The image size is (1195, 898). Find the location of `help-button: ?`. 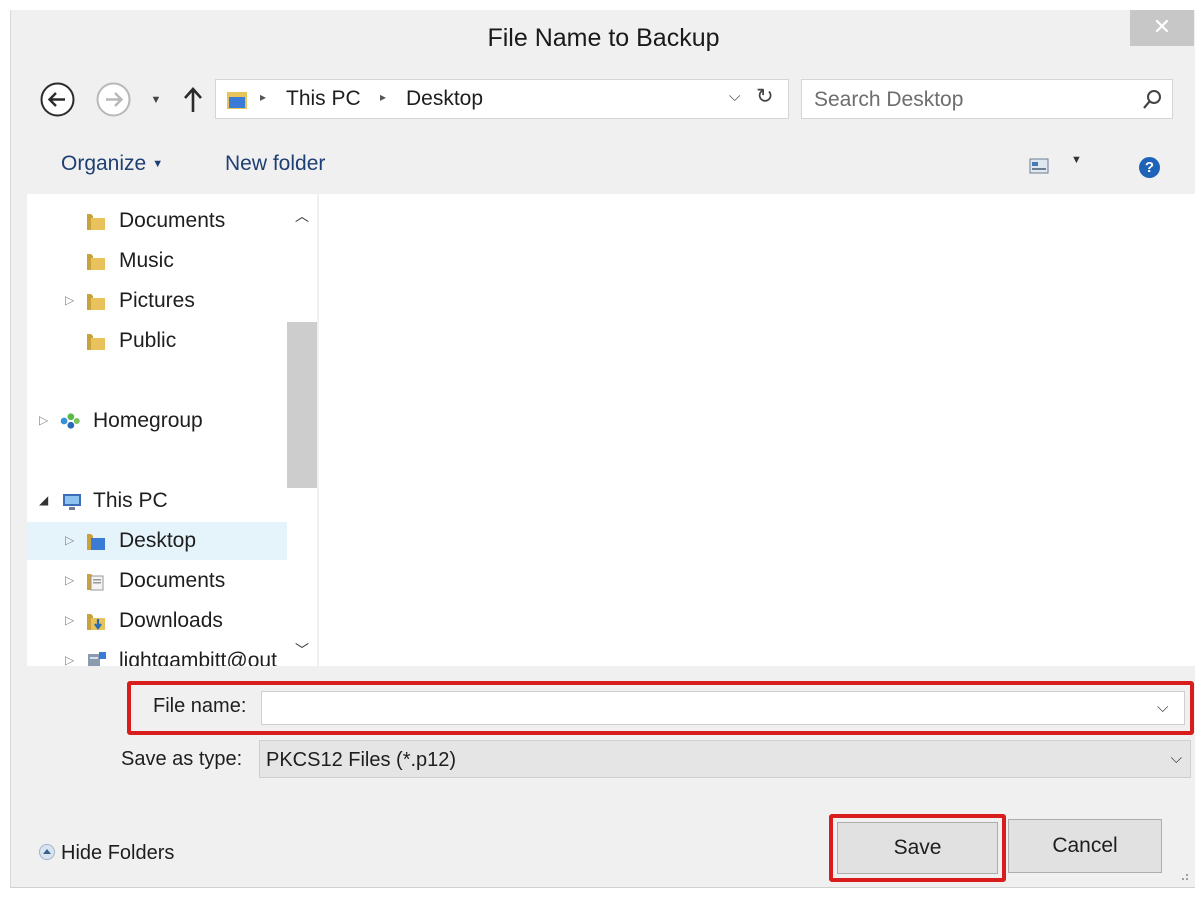

help-button: ? is located at coordinates (1149, 167).